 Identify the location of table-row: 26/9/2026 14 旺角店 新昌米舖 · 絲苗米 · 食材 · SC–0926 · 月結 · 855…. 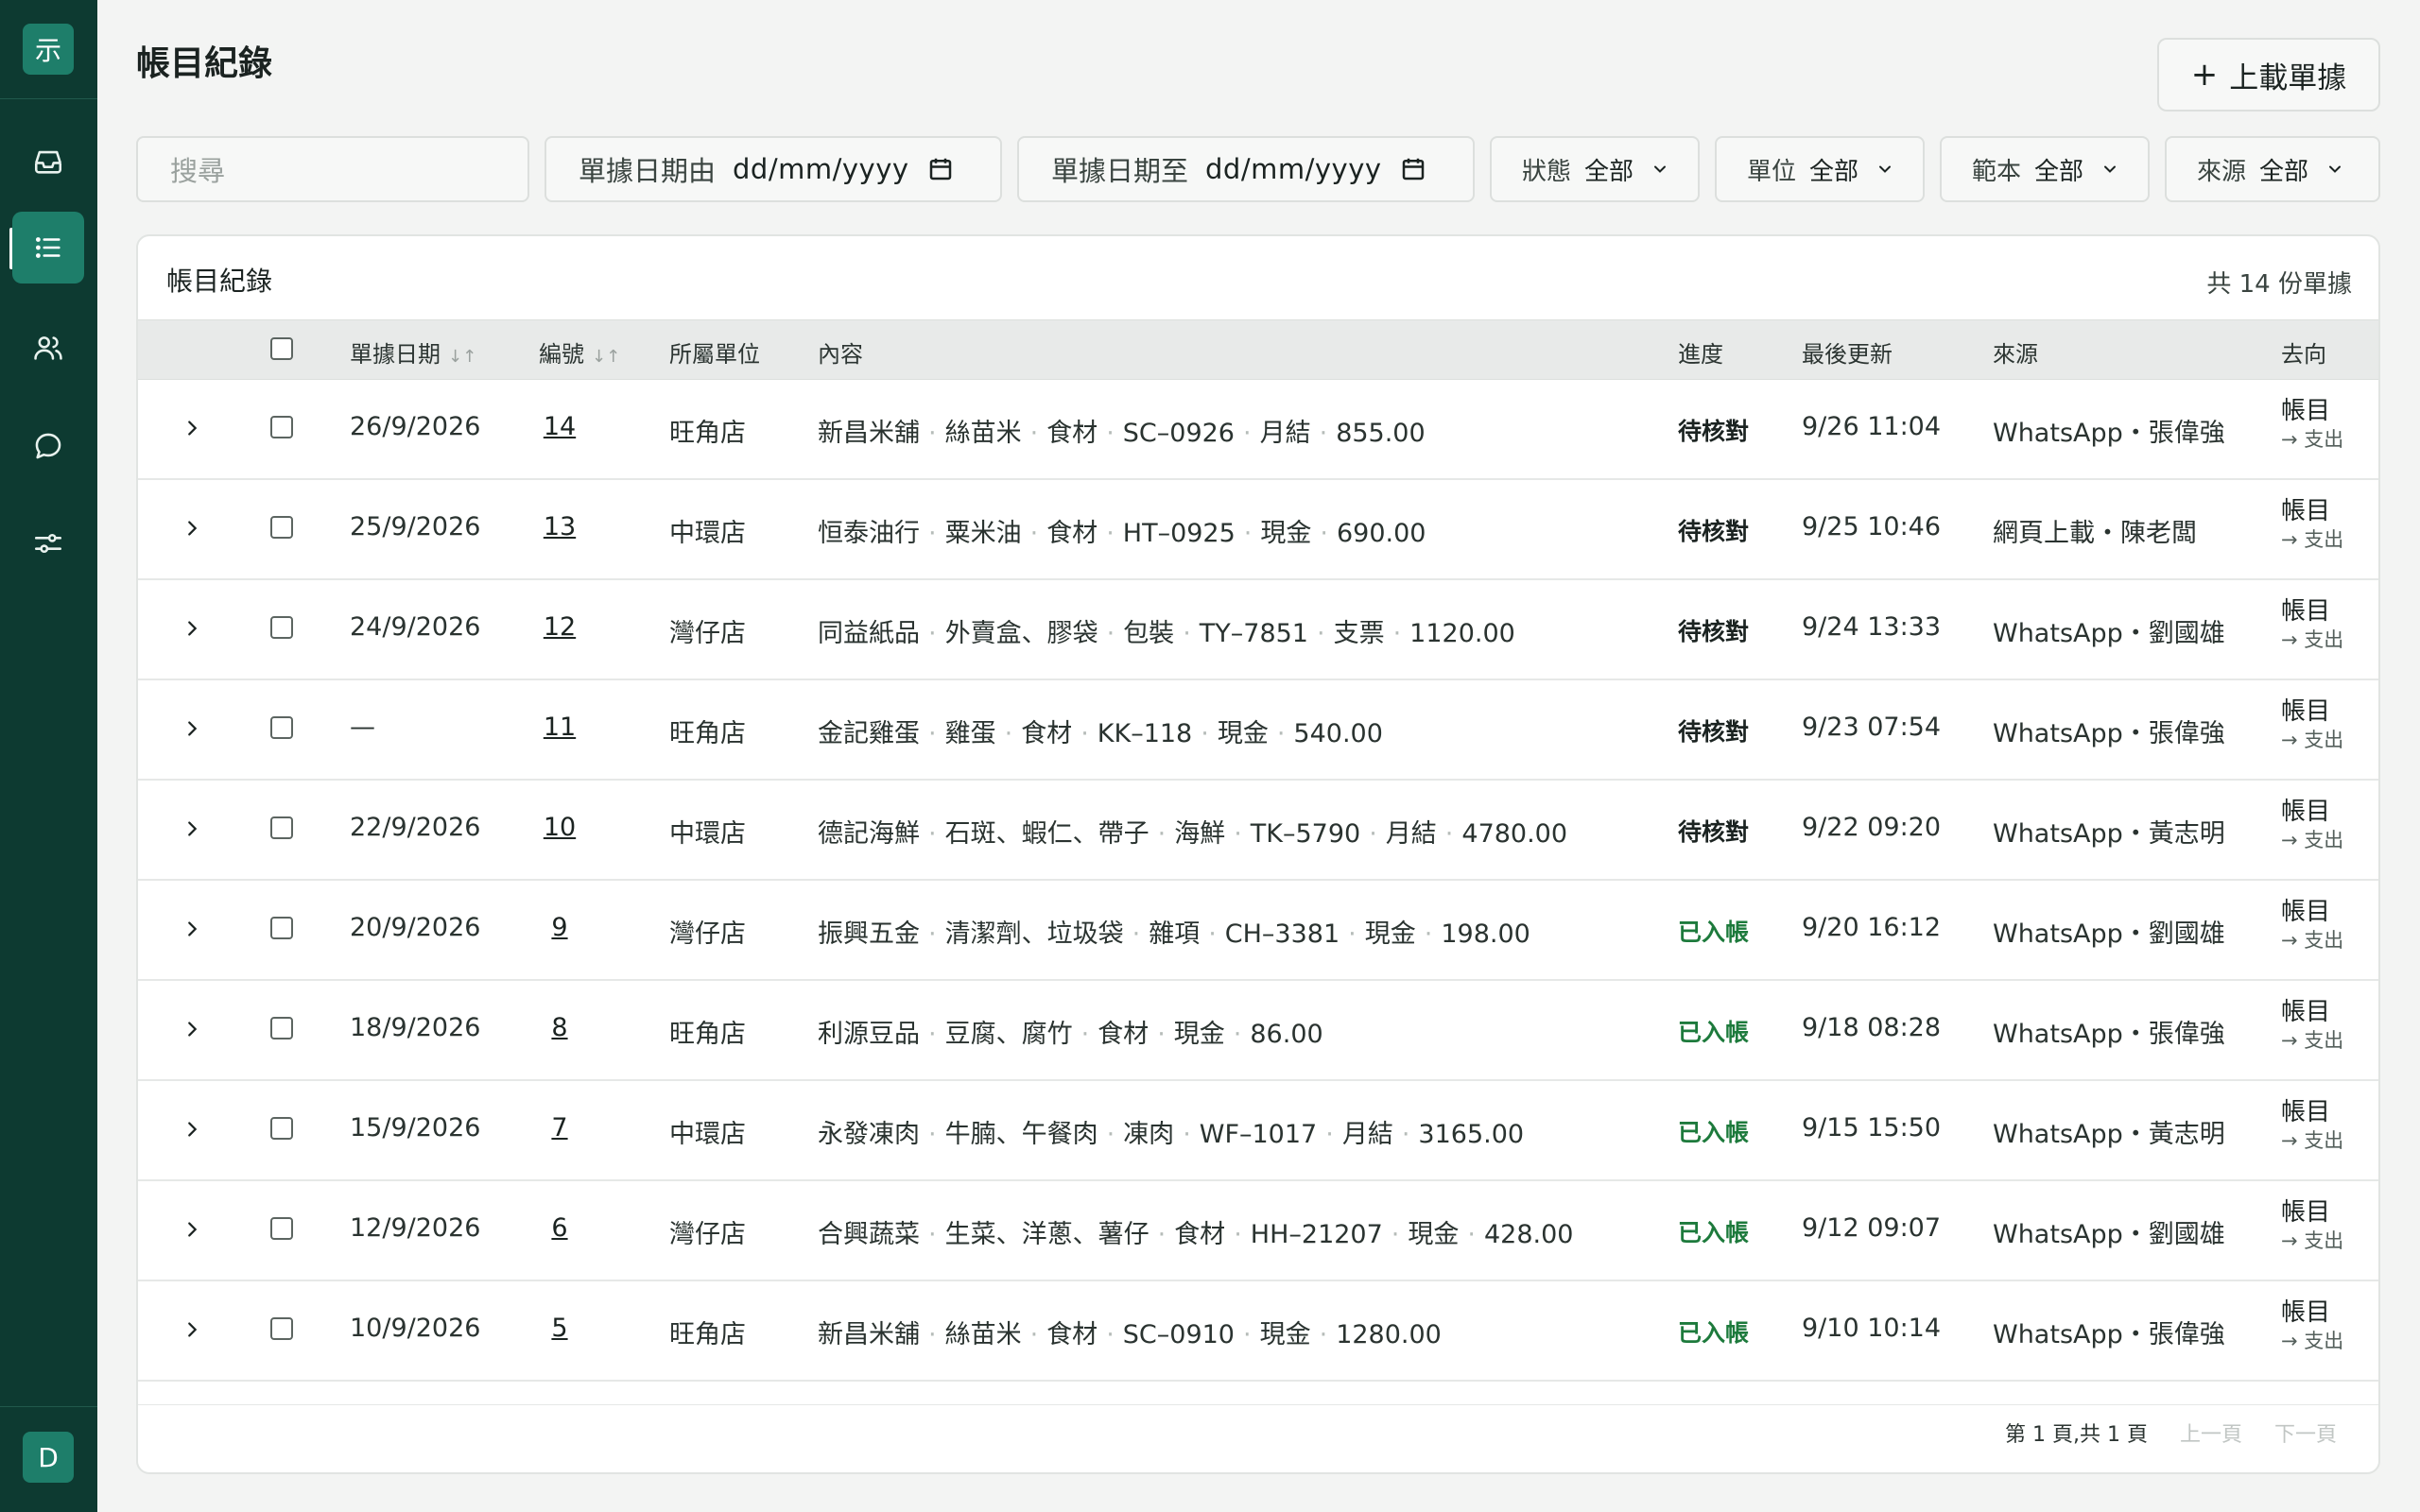
(1258, 429).